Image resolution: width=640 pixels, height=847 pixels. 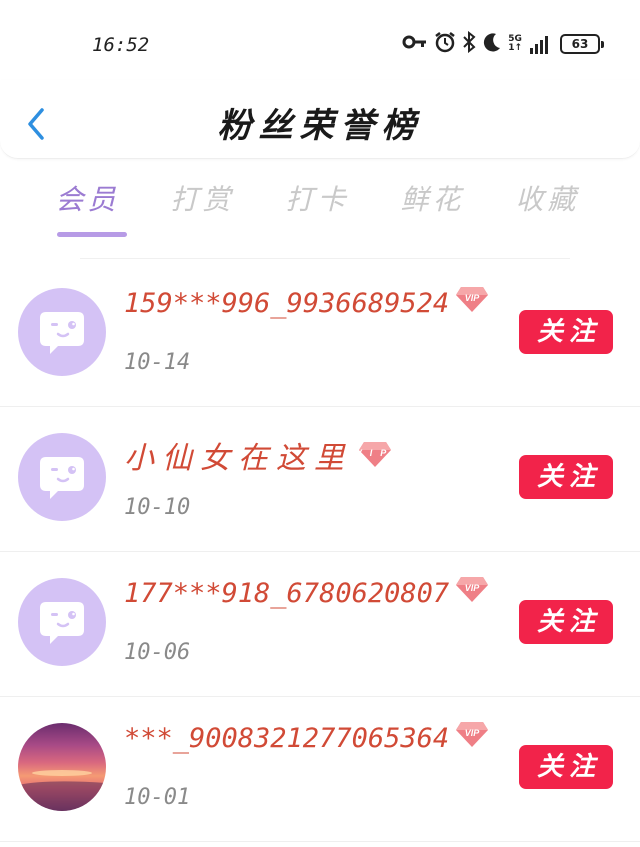 I want to click on fan-name-text: ***_9008321277065364, so click(x=287, y=738).